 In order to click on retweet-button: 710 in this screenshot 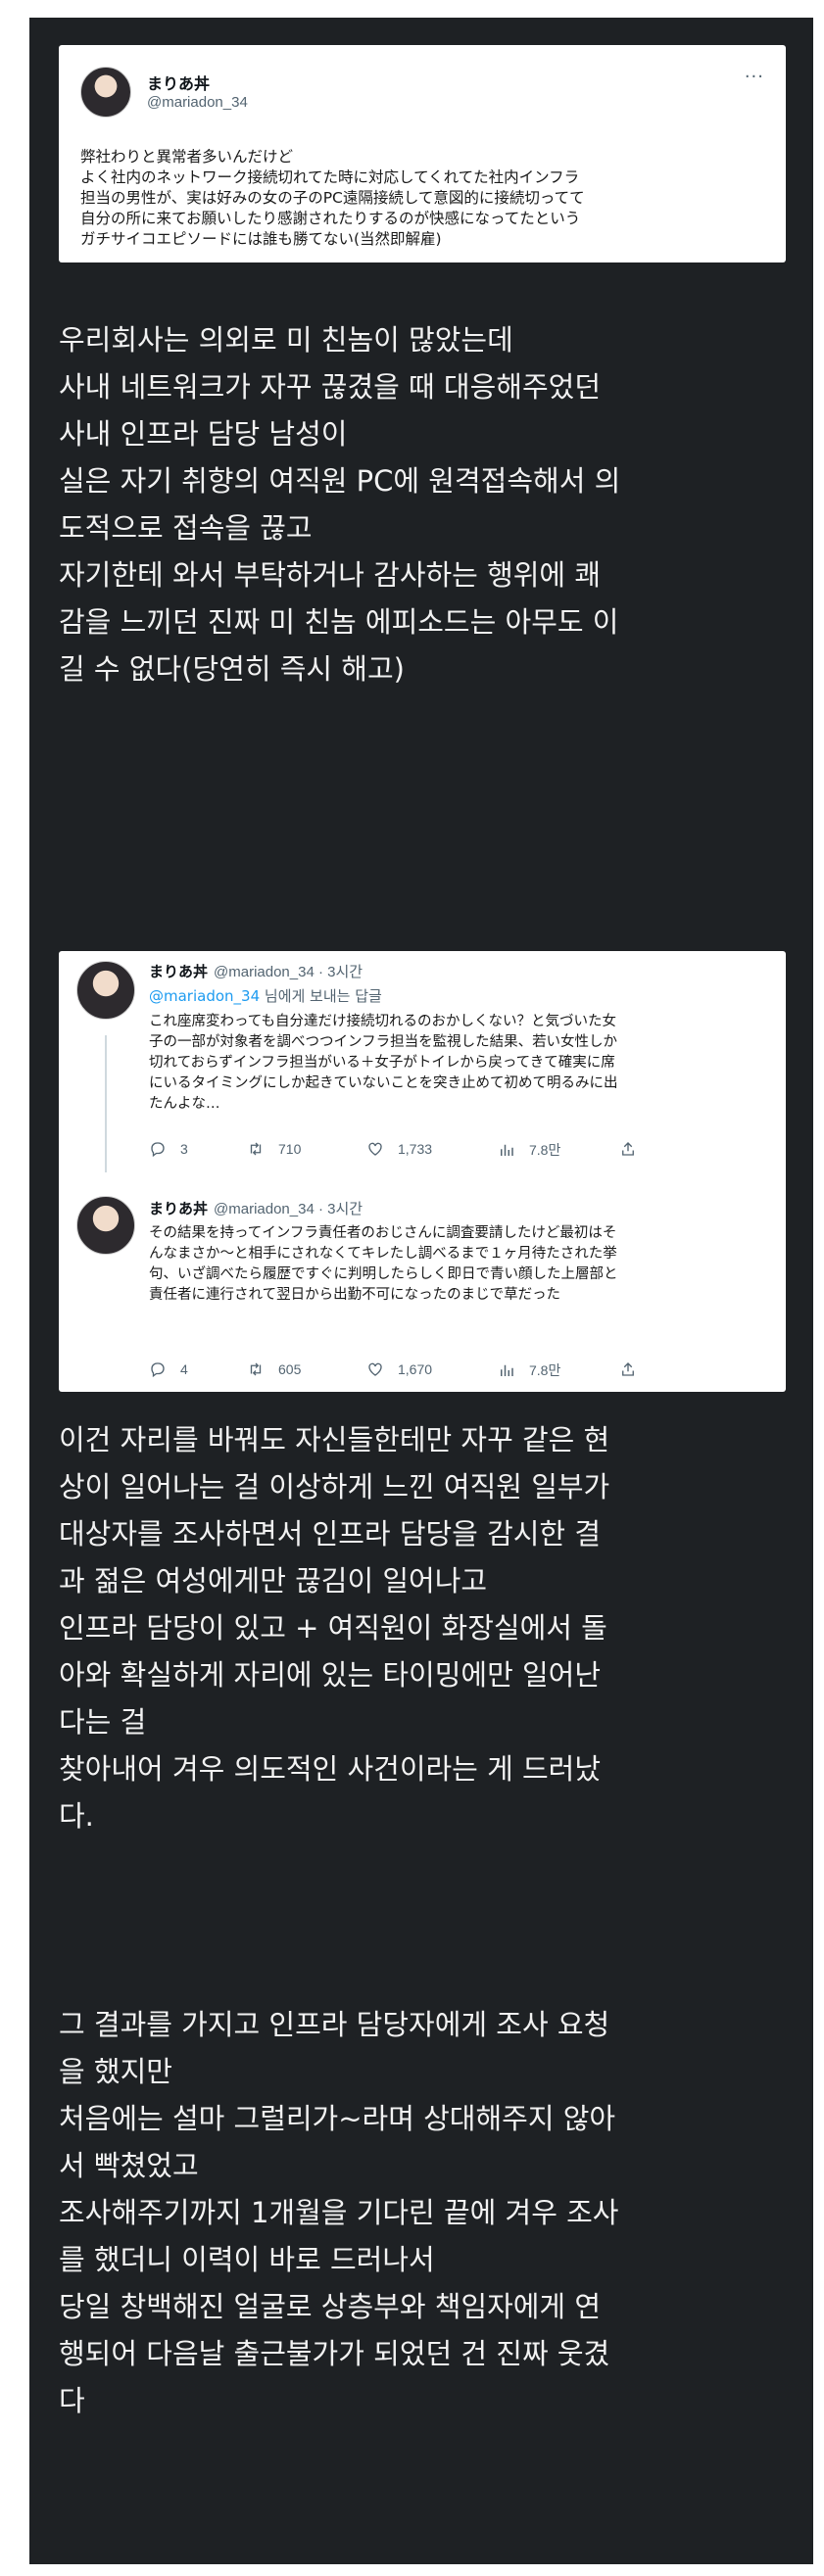, I will do `click(274, 1149)`.